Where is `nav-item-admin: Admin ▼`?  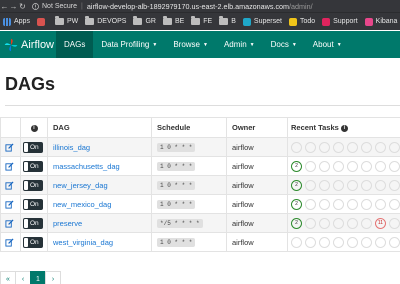 nav-item-admin: Admin ▼ is located at coordinates (239, 44).